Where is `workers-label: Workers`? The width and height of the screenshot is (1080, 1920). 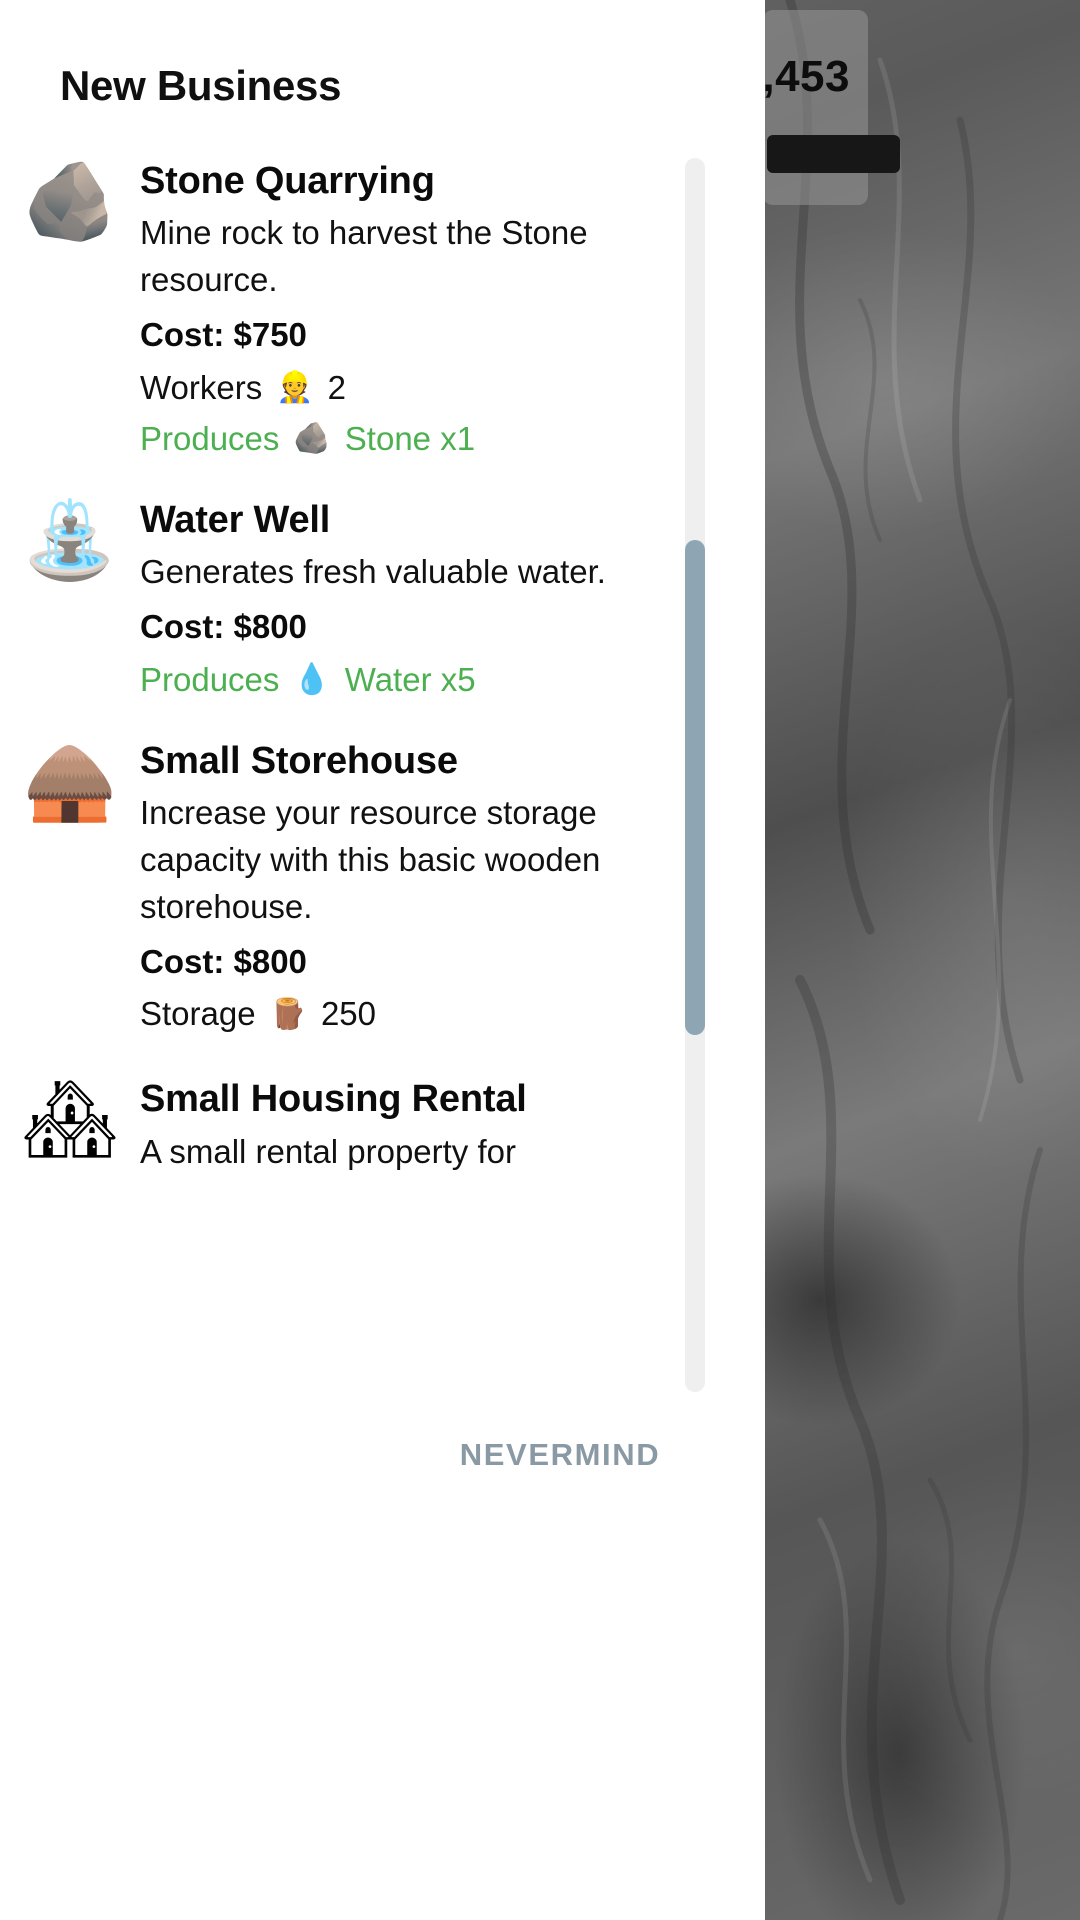 workers-label: Workers is located at coordinates (201, 387).